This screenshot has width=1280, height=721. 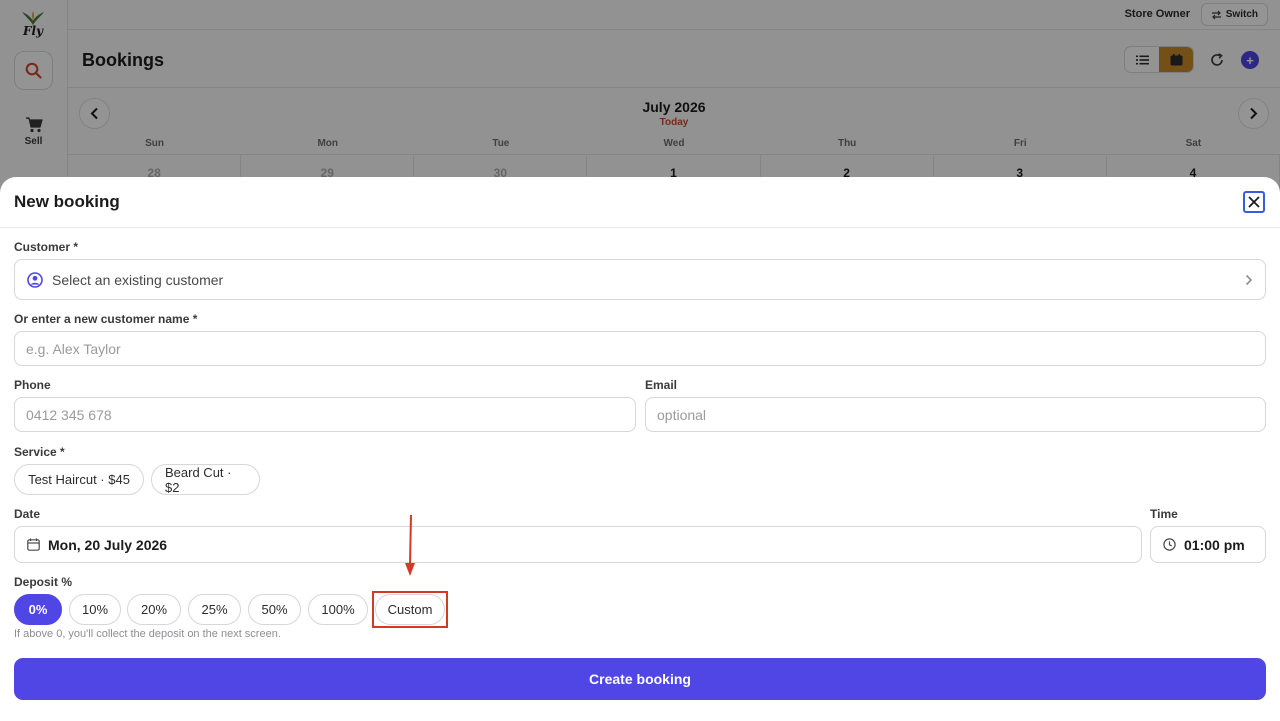 I want to click on user-circle-icon, so click(x=35, y=279).